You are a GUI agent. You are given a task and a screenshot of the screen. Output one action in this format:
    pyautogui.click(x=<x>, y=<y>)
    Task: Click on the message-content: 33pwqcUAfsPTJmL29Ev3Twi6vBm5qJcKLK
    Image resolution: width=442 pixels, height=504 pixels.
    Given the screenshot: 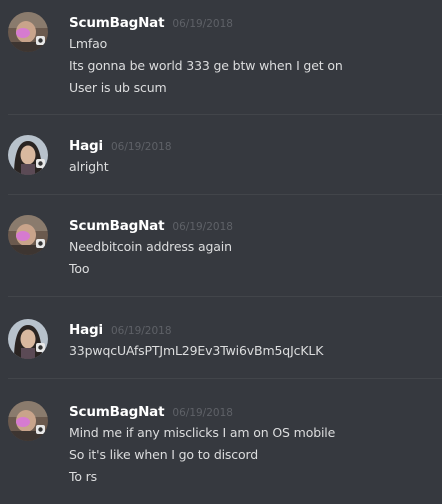 What is the action you would take?
    pyautogui.click(x=254, y=351)
    